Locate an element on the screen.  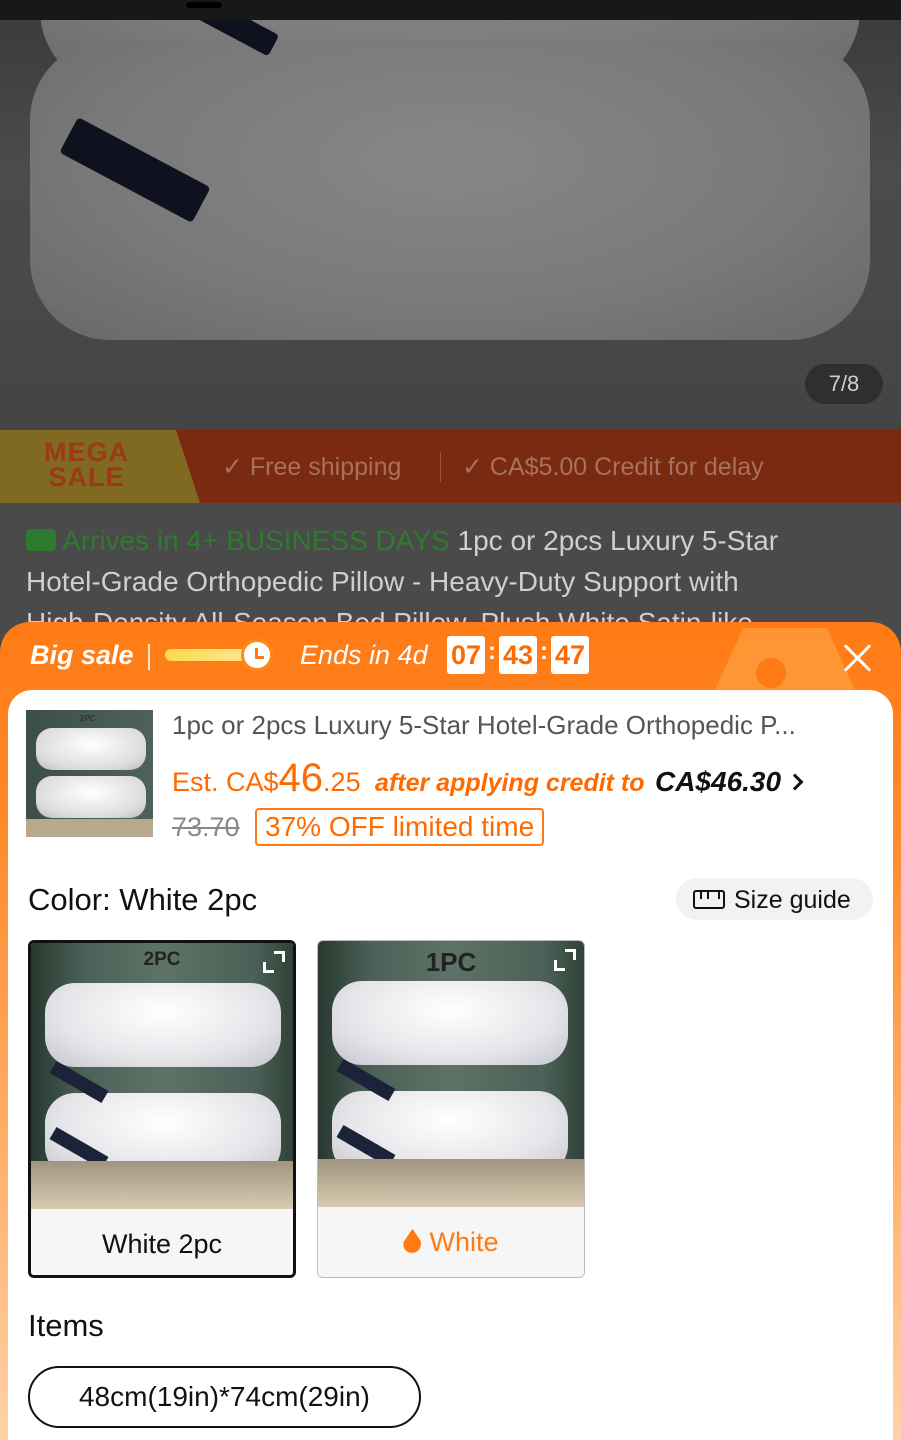
est-price-prefix: Est. CA$ is located at coordinates (225, 782).